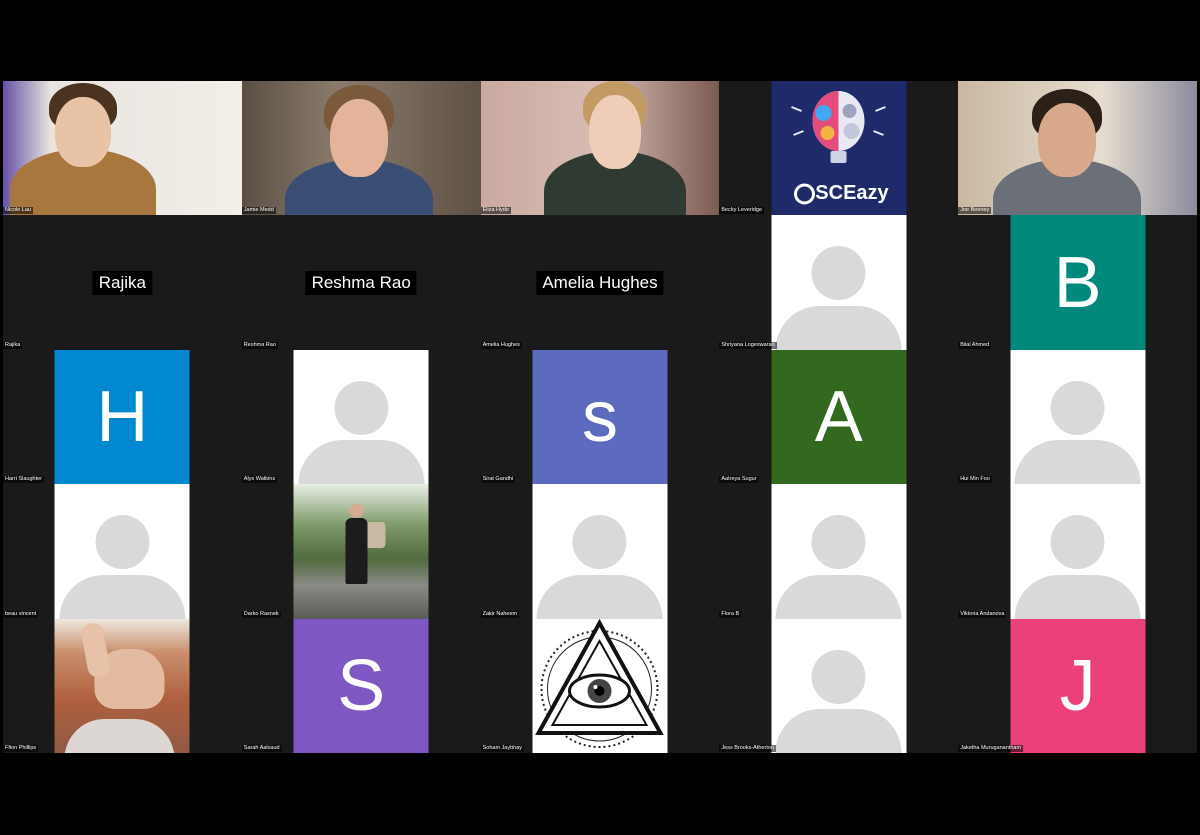  What do you see at coordinates (23, 480) in the screenshot?
I see `participant-name-label: Harri Slaughter` at bounding box center [23, 480].